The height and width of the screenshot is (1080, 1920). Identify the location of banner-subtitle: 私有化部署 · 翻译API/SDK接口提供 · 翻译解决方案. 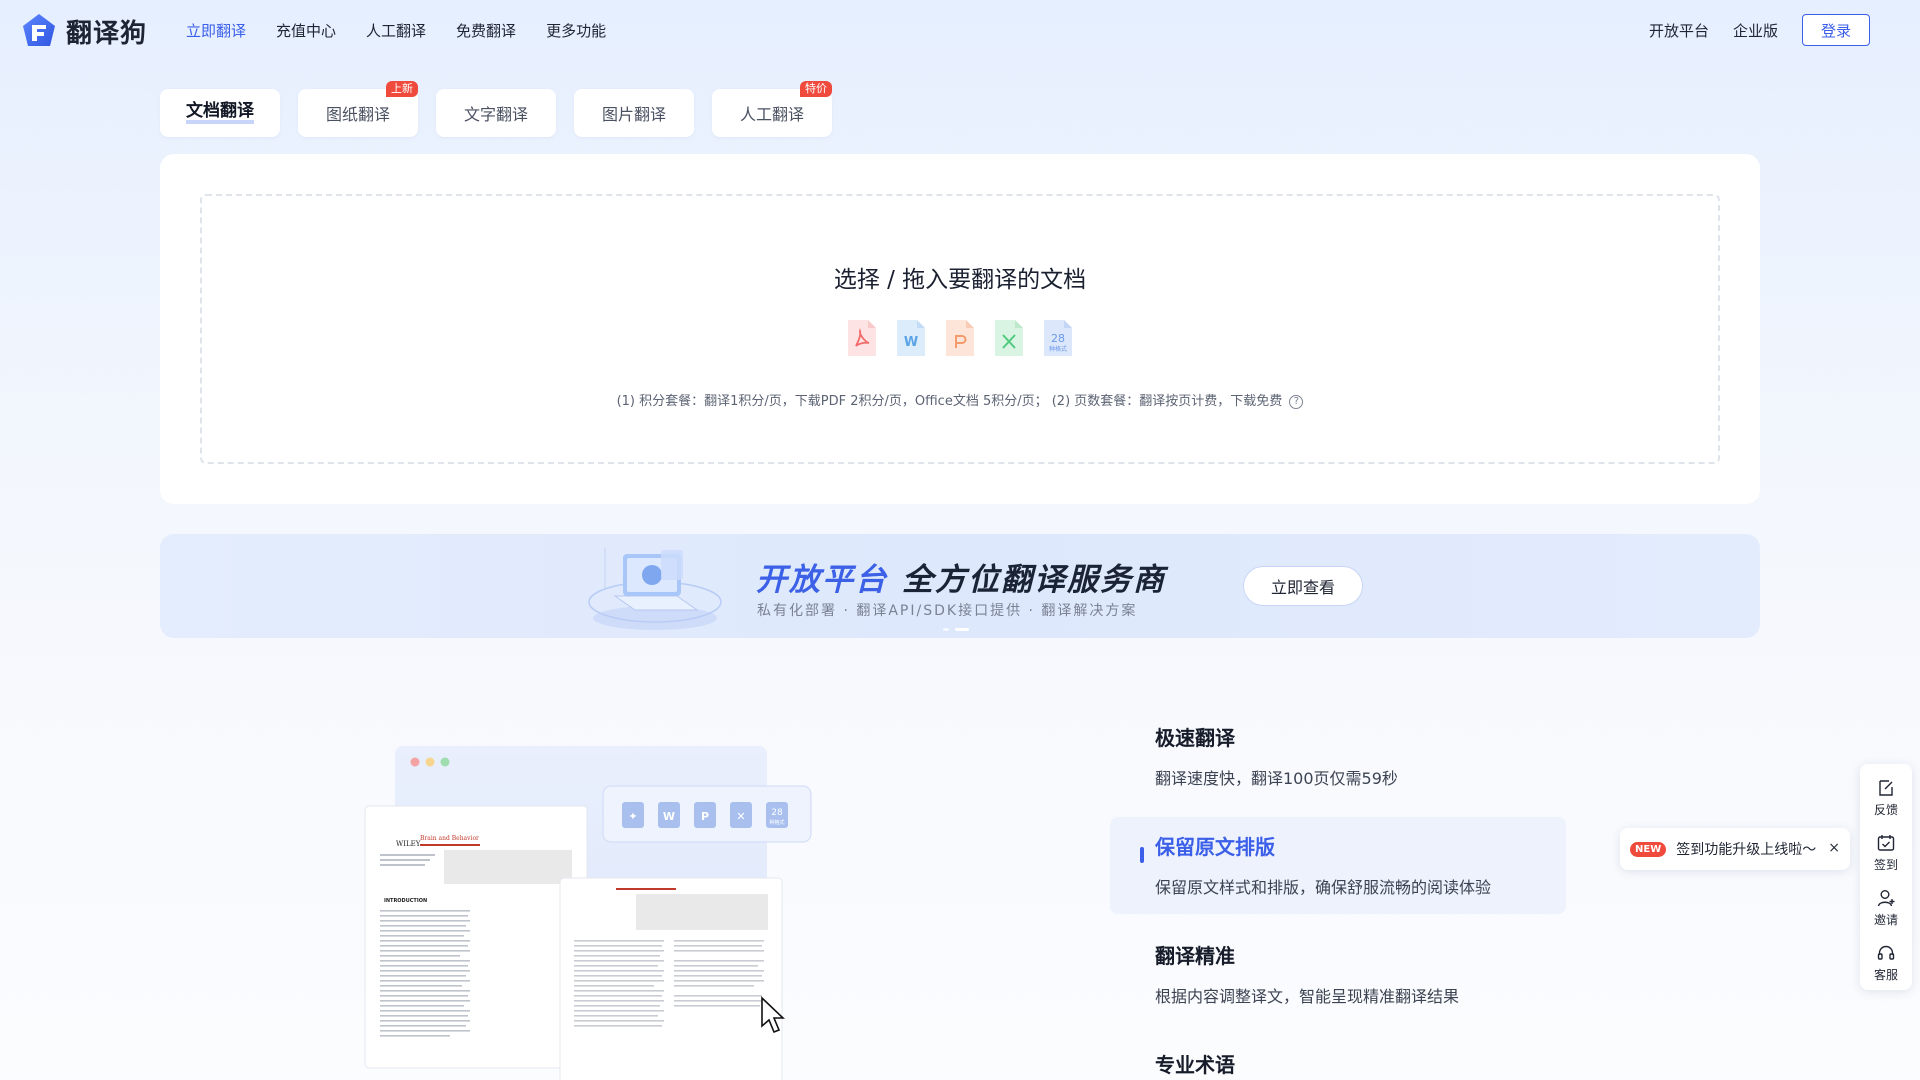
(947, 611).